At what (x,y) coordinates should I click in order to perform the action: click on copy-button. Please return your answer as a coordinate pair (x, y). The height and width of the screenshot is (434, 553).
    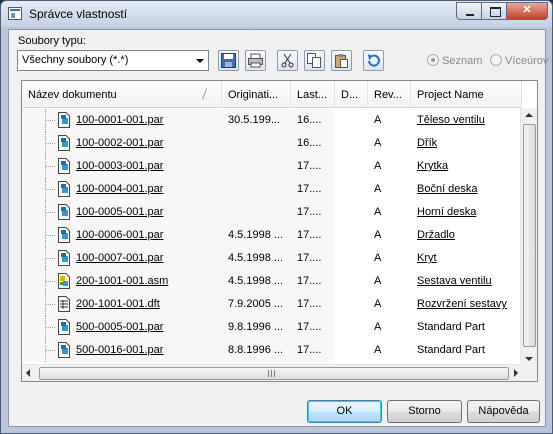
    Looking at the image, I should click on (314, 60).